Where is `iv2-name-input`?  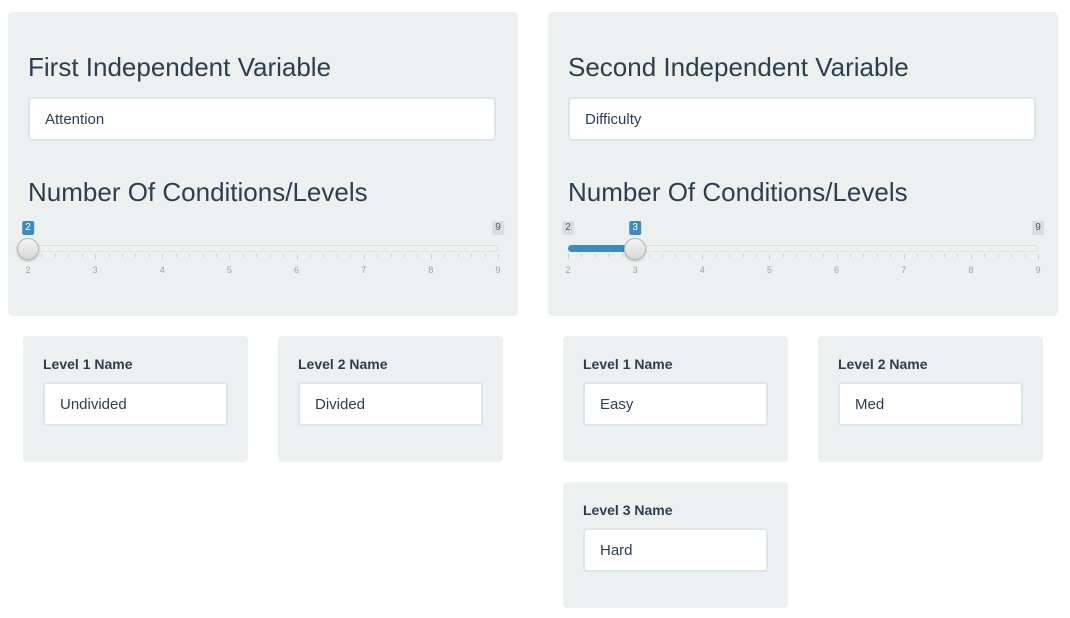
iv2-name-input is located at coordinates (802, 119).